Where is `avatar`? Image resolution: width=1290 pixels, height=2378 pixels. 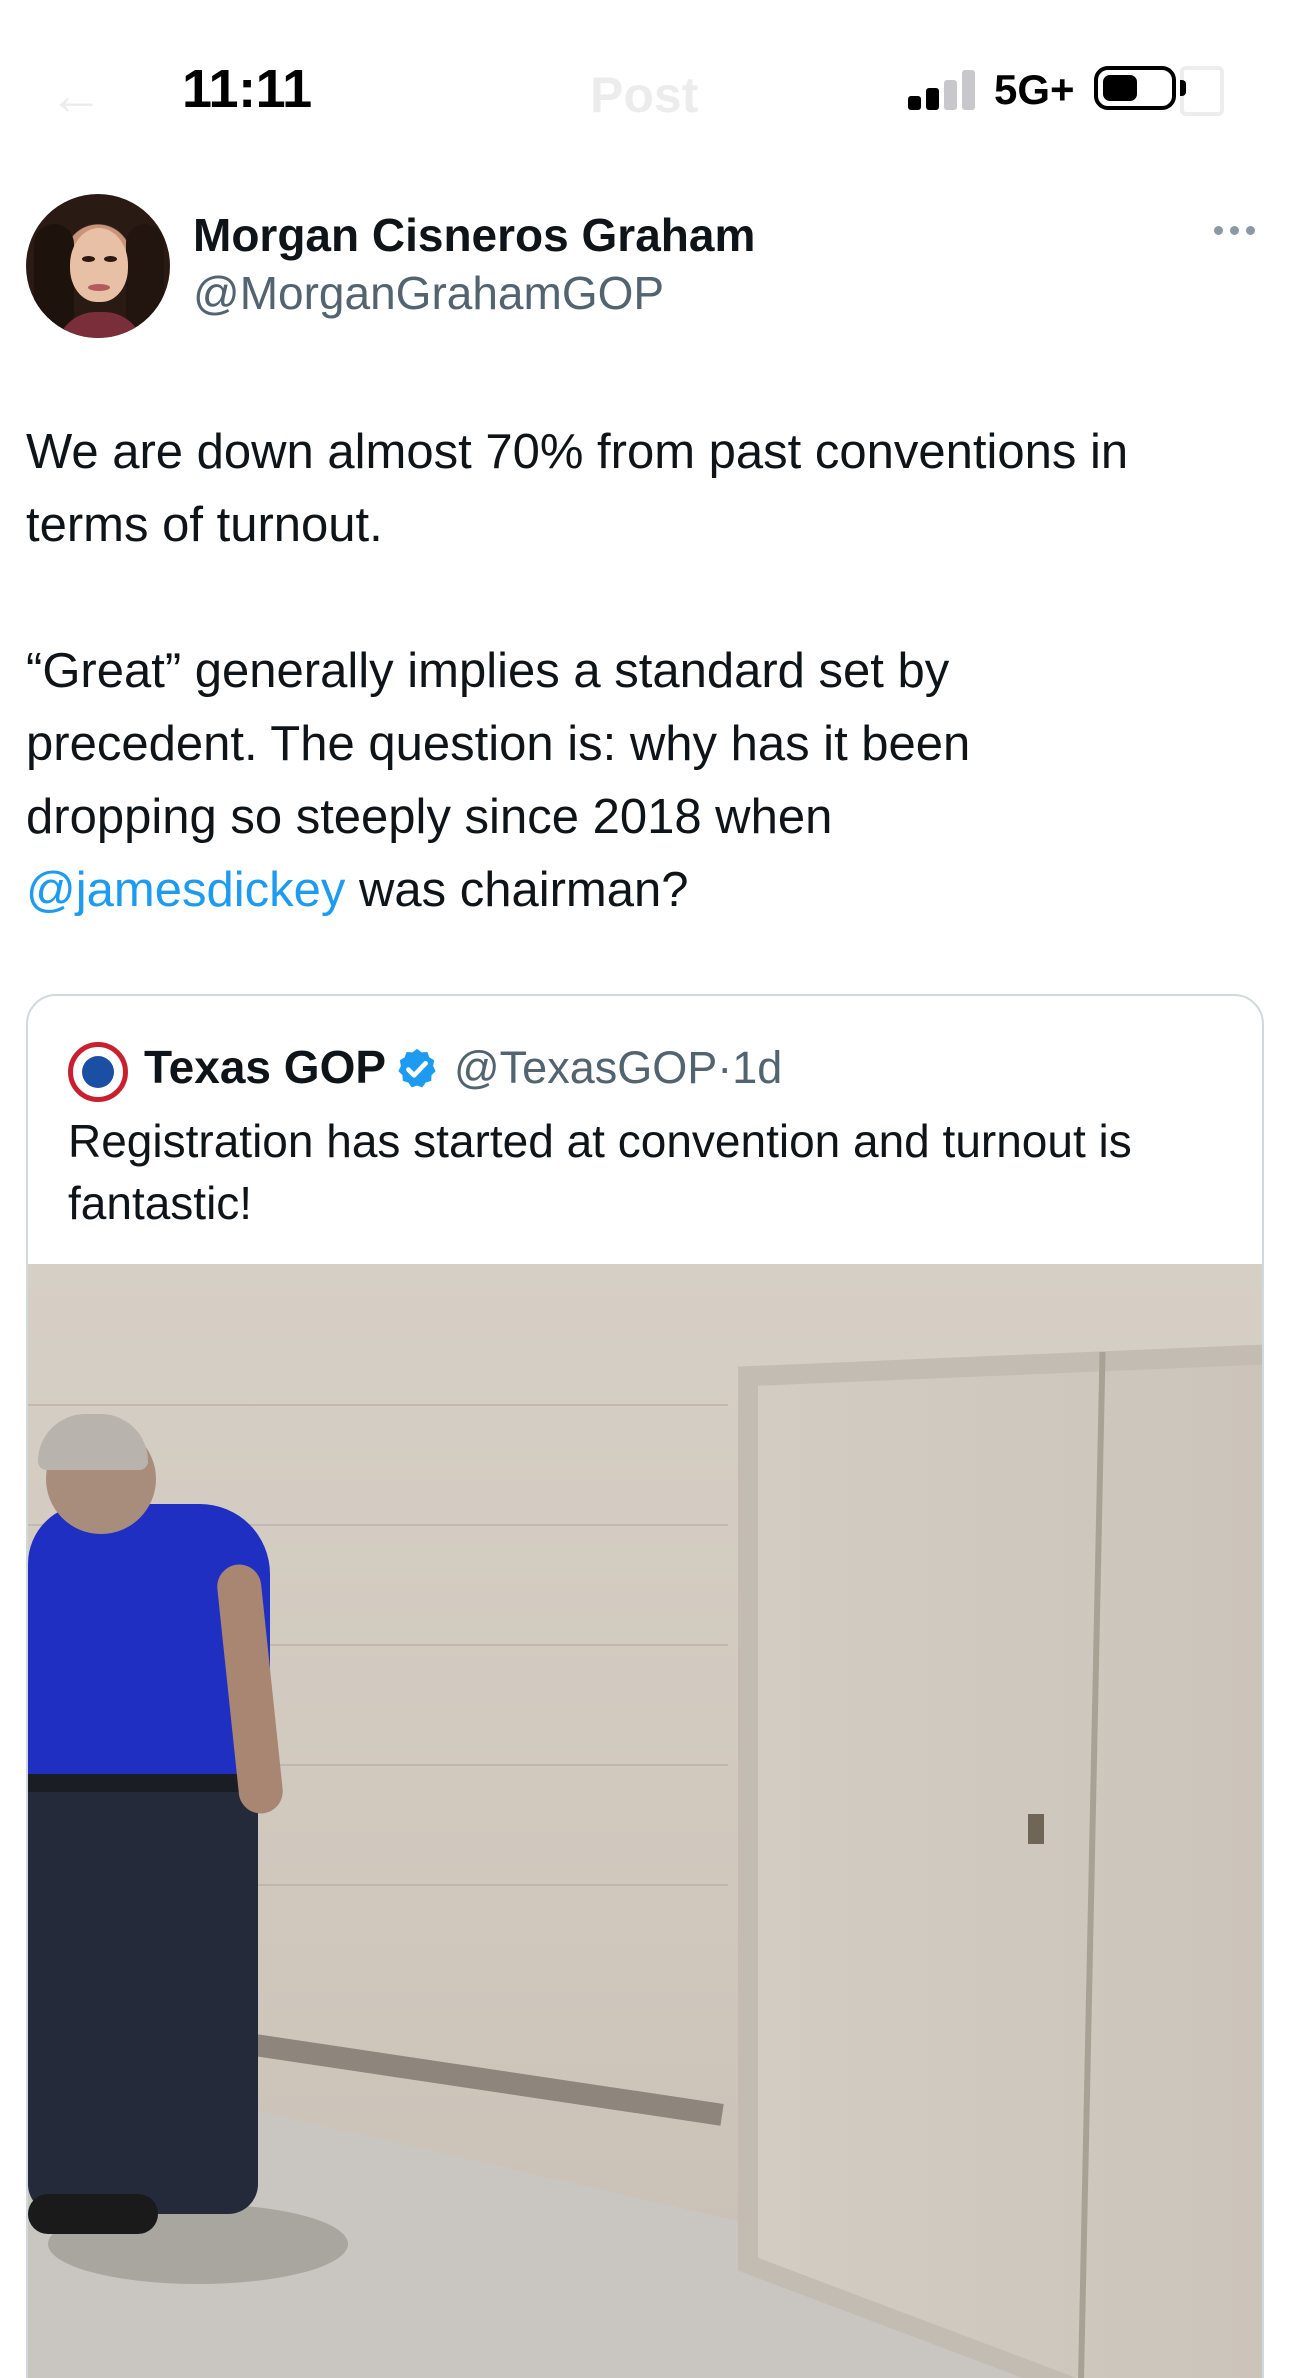
avatar is located at coordinates (98, 266).